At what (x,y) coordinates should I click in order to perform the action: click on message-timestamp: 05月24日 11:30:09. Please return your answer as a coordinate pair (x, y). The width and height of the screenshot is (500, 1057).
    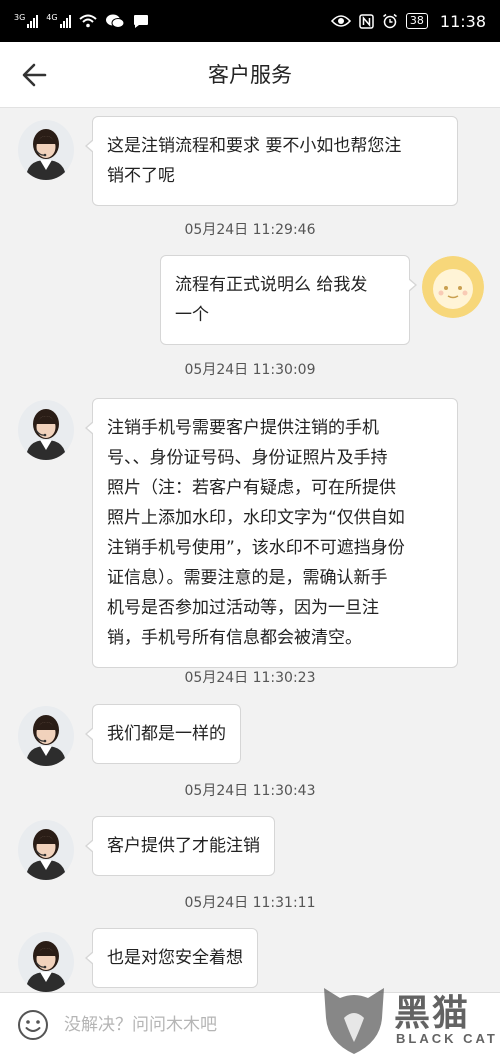
    Looking at the image, I should click on (250, 370).